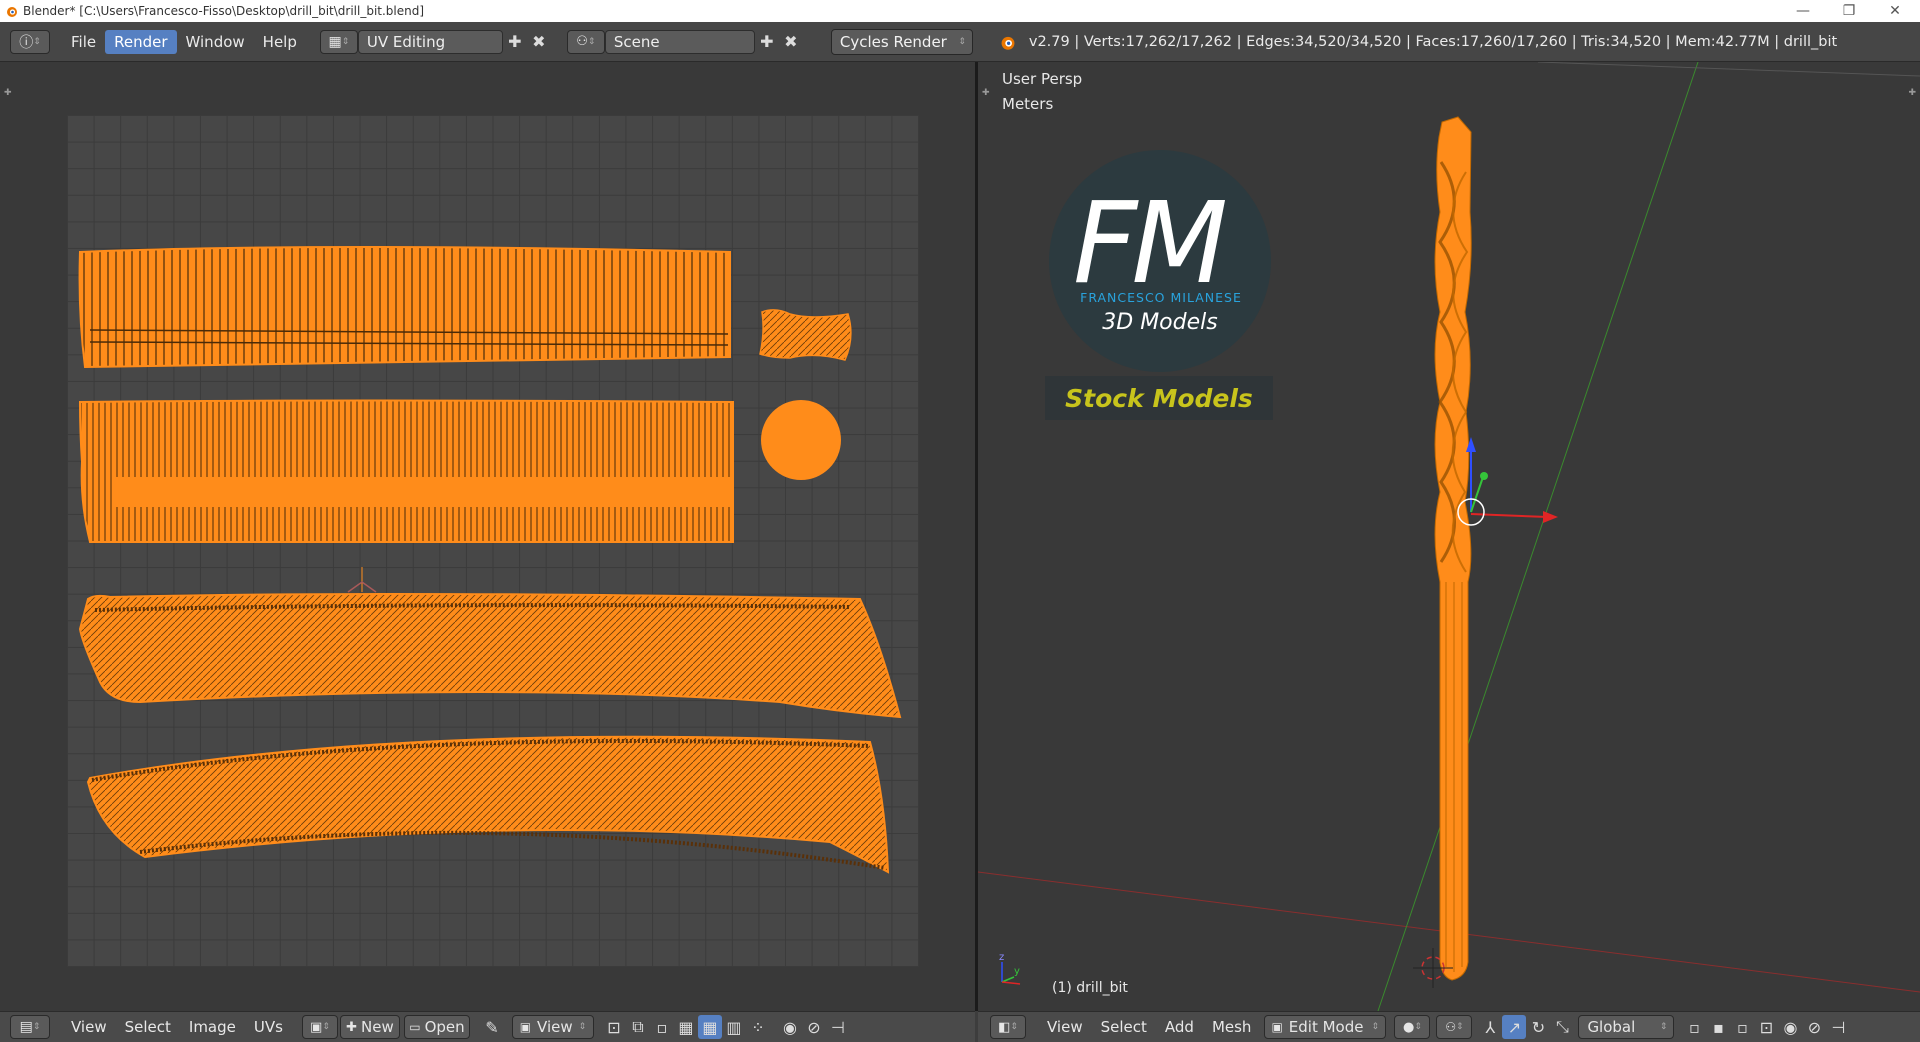 This screenshot has width=1920, height=1042. I want to click on transform-orientation-dropdown: Global ⇕, so click(1626, 1027).